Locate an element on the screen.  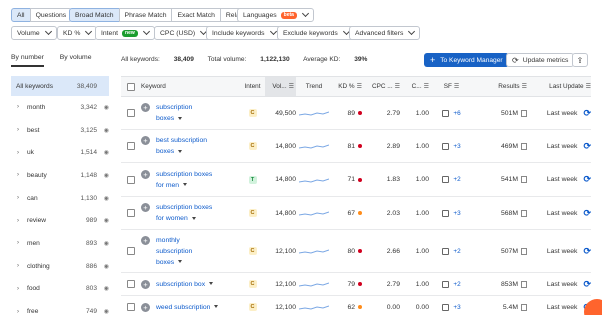
sidebar-item-food: › food 803 ◉ is located at coordinates (60, 289).